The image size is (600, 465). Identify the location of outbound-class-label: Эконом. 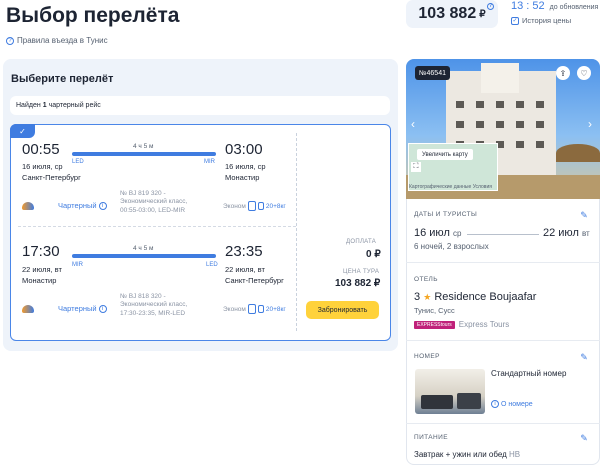
(234, 206).